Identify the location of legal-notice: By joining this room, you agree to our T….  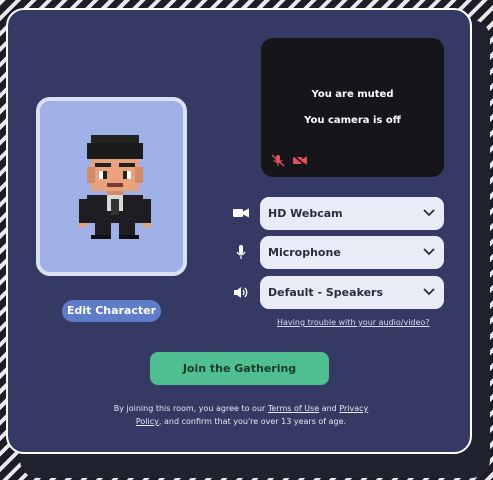
(241, 415).